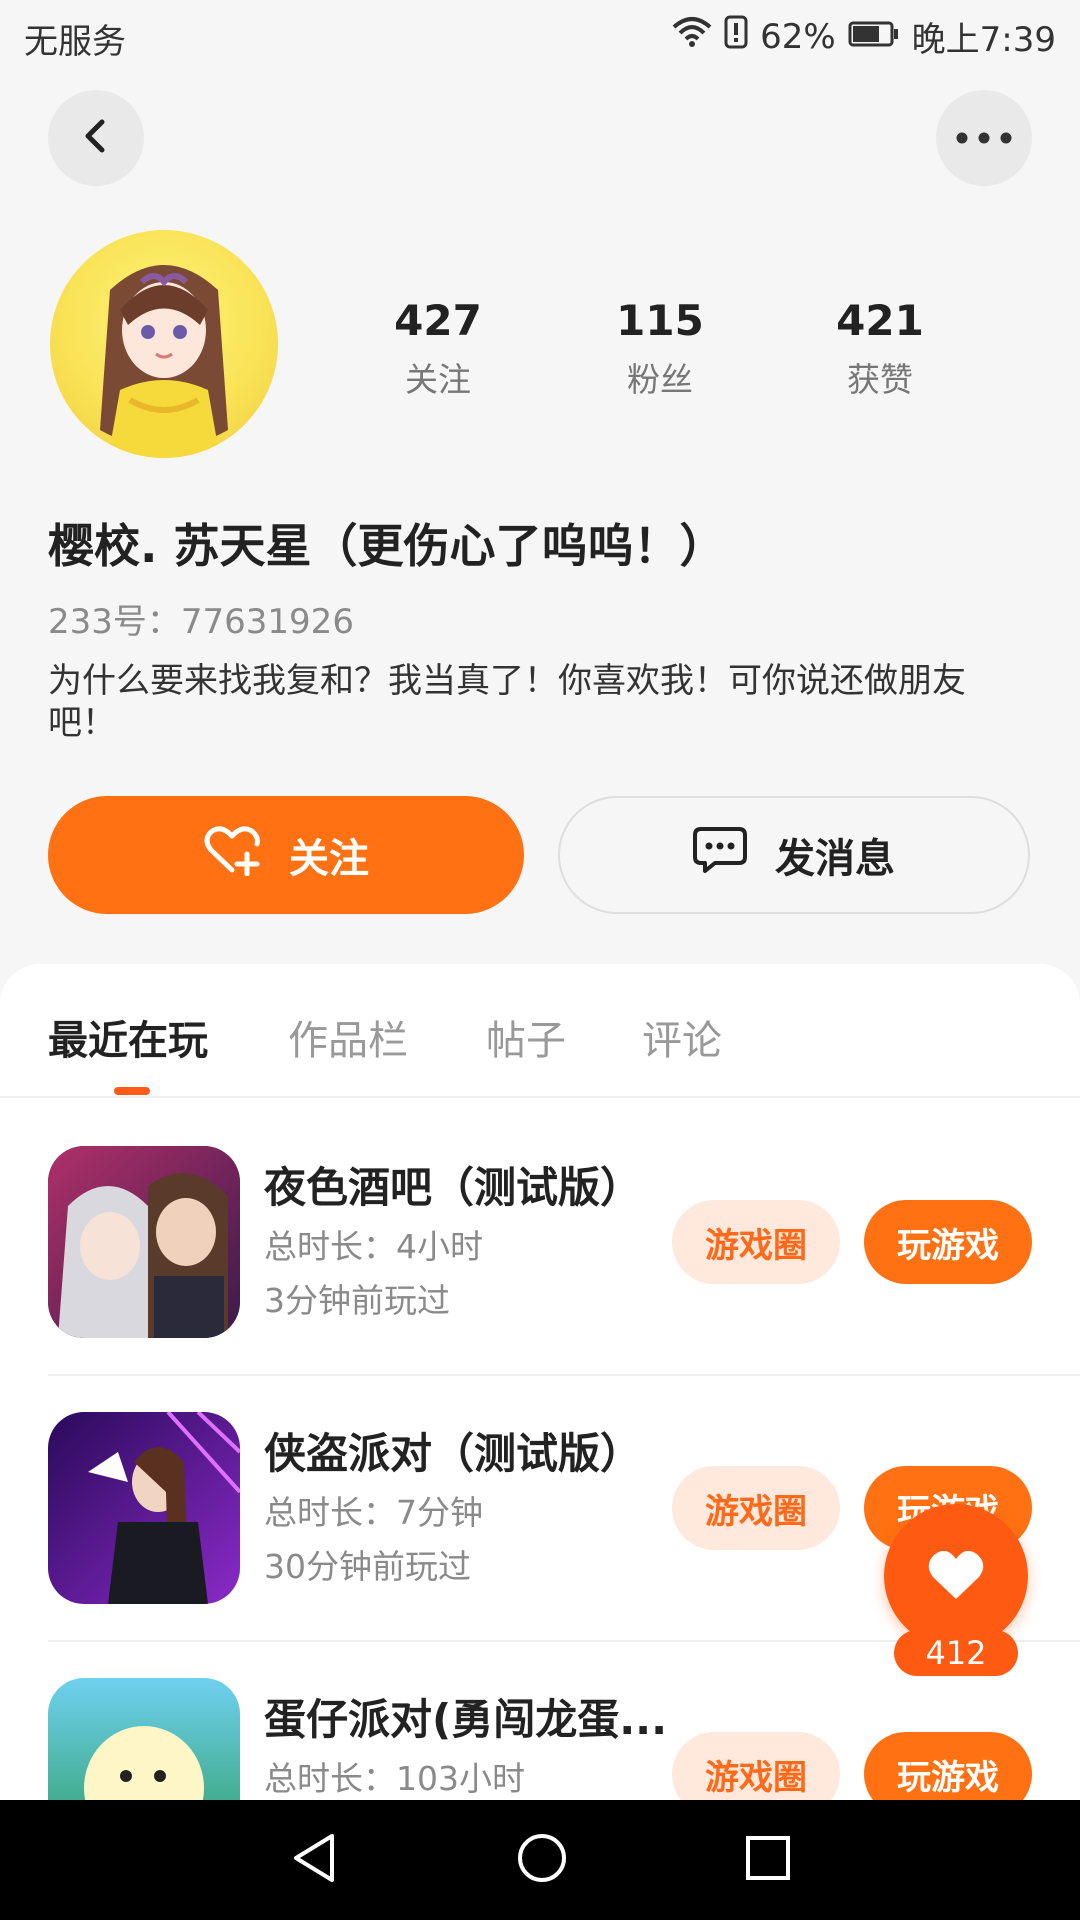 Image resolution: width=1080 pixels, height=1920 pixels. Describe the element at coordinates (314, 1860) in the screenshot. I see `nav-back-icon` at that location.